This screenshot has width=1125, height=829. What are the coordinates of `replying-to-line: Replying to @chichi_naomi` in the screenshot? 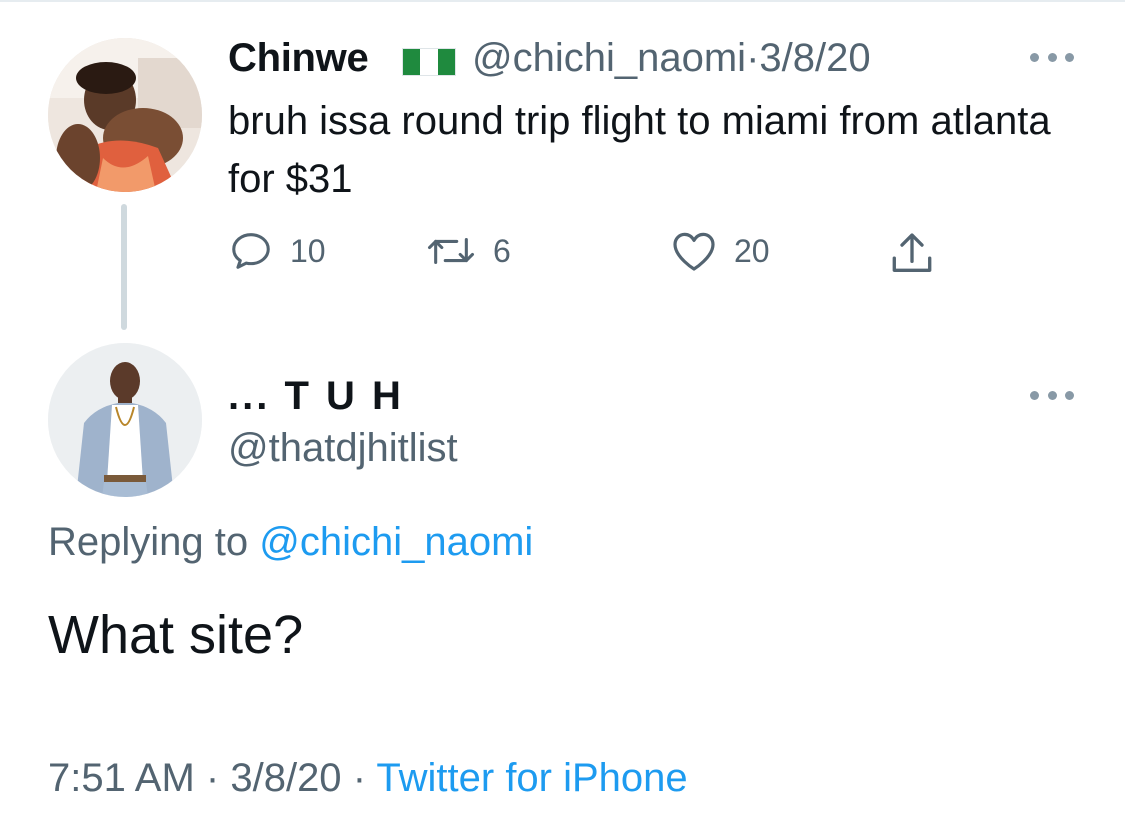 It's located at (290, 542).